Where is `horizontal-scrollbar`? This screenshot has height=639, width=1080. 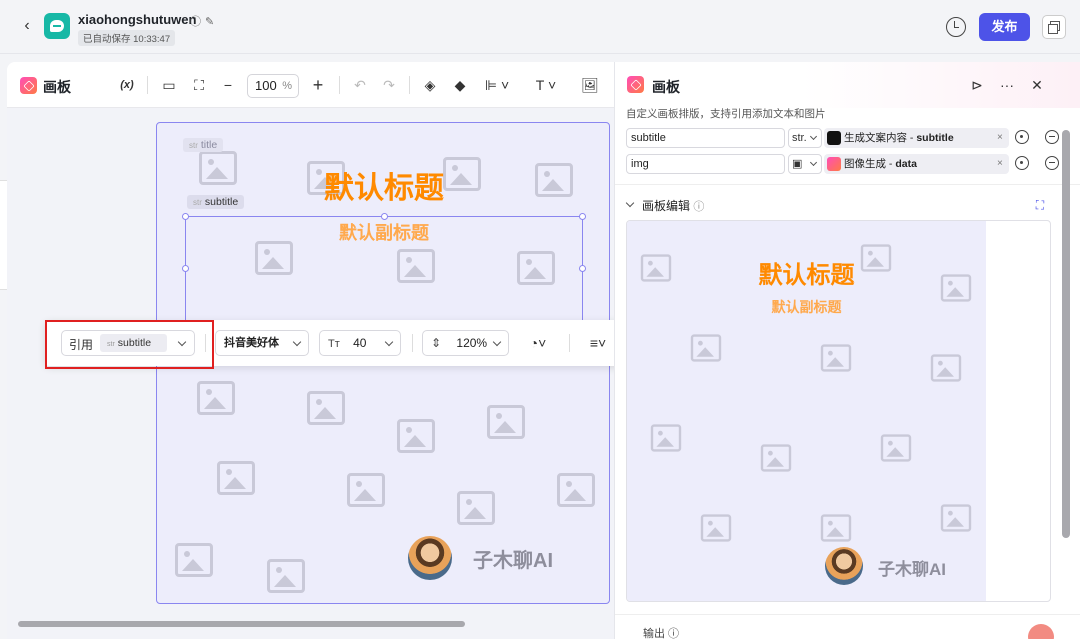
horizontal-scrollbar is located at coordinates (309, 624).